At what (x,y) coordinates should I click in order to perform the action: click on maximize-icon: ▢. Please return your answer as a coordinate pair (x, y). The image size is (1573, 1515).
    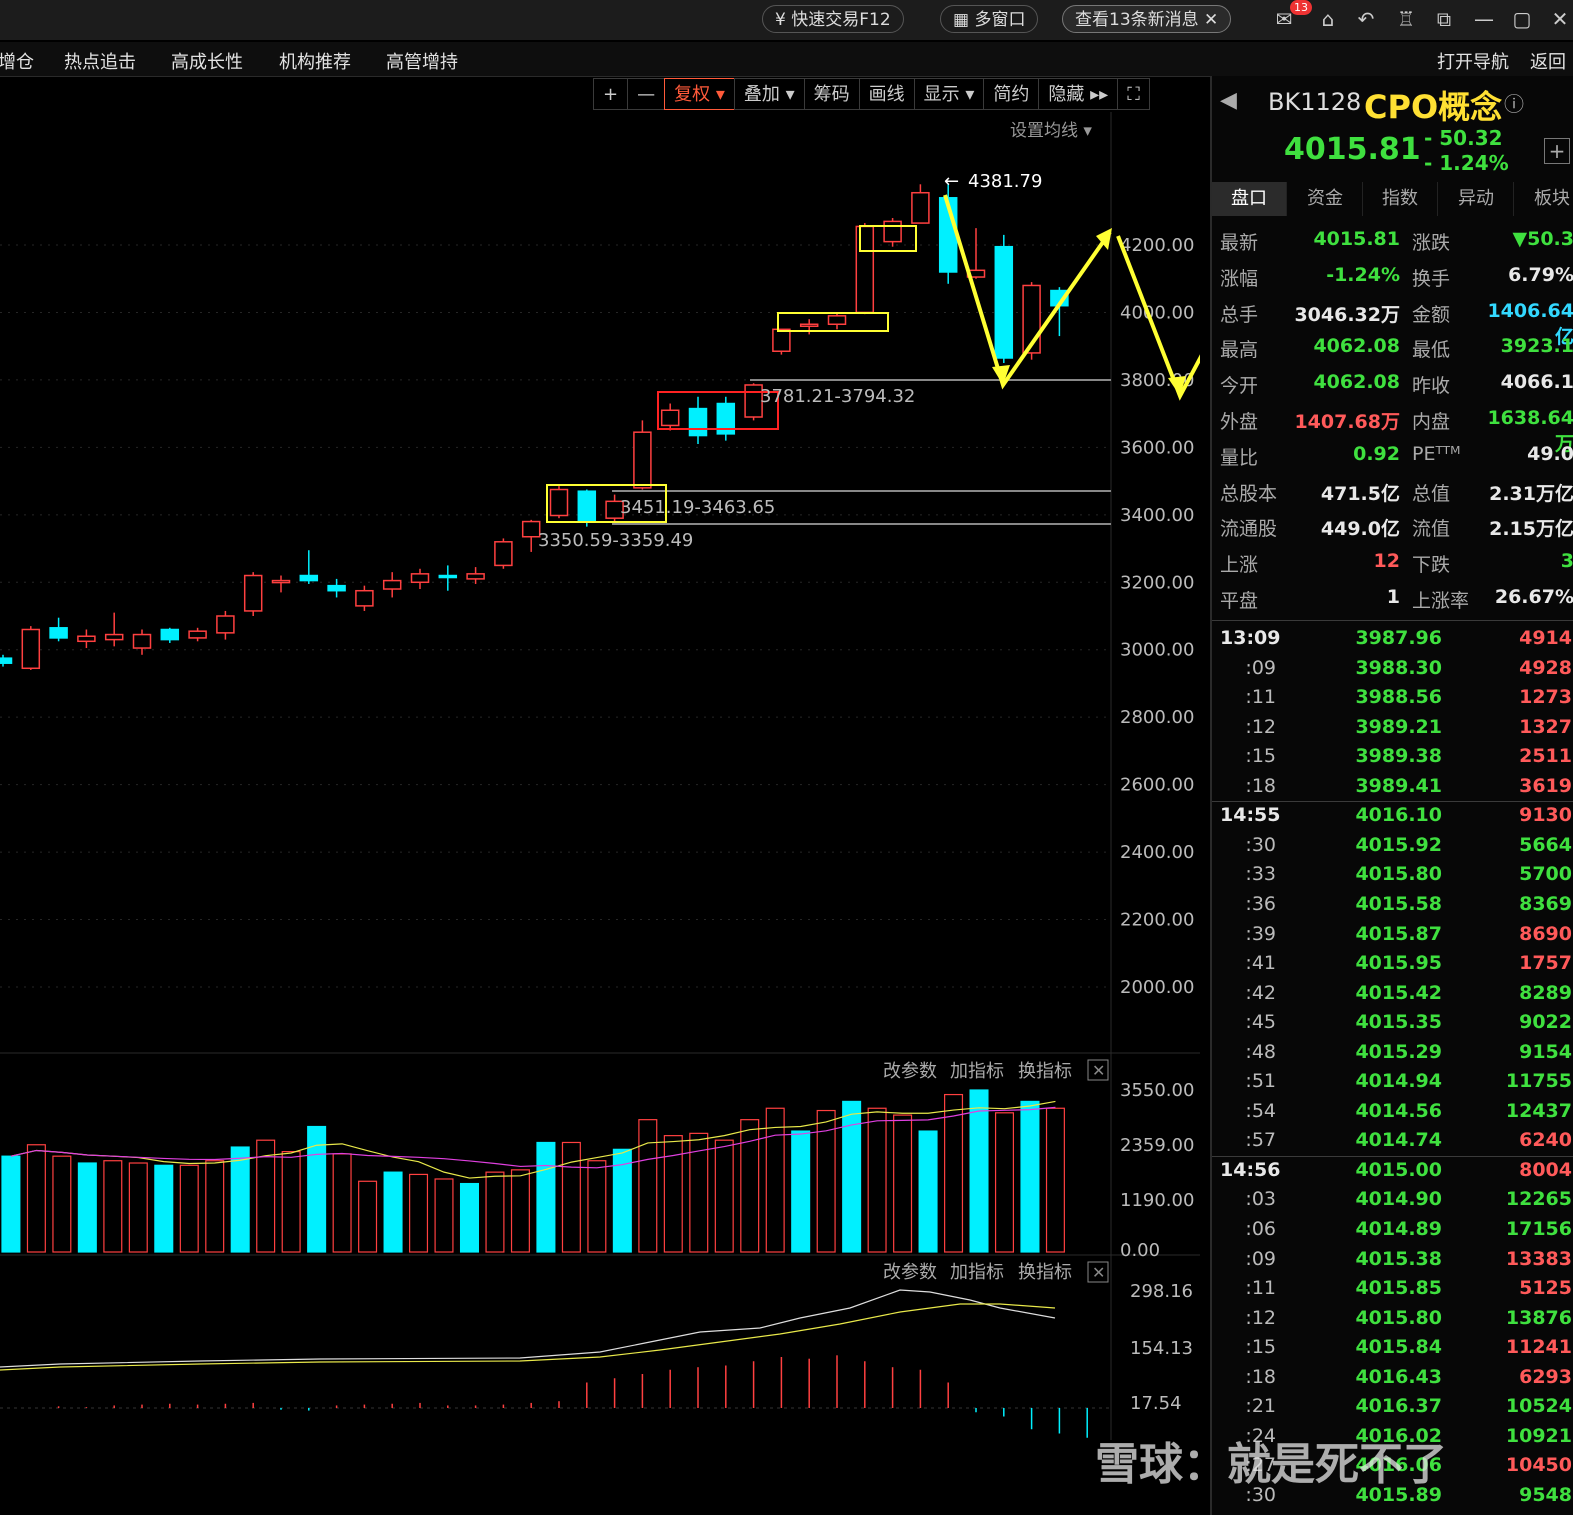
    Looking at the image, I should click on (1522, 19).